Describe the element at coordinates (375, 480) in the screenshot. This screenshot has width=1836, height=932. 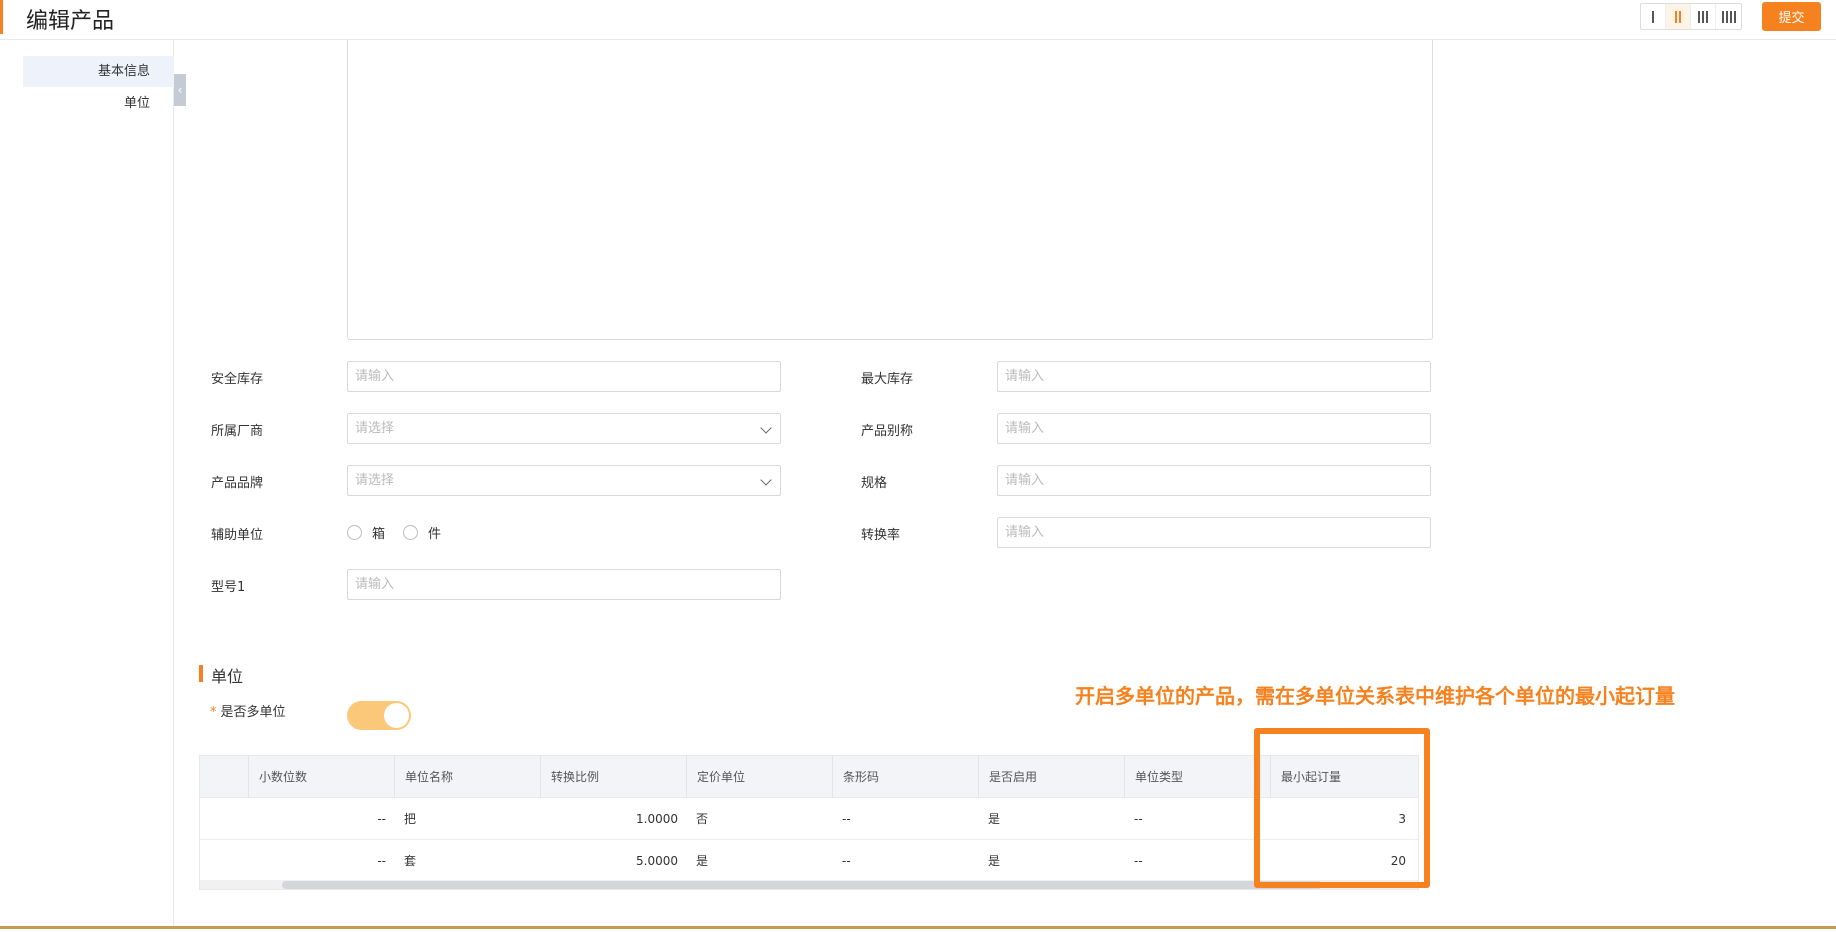
I see `brand-placeholder: 请选择` at that location.